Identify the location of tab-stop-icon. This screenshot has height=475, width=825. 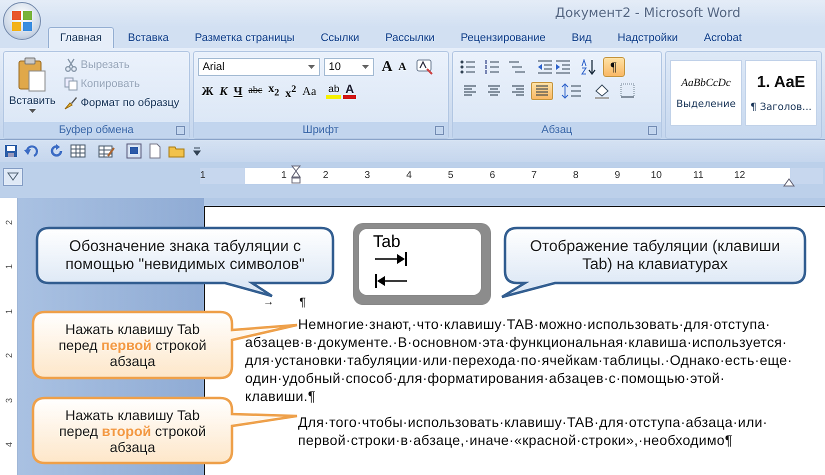
(13, 177).